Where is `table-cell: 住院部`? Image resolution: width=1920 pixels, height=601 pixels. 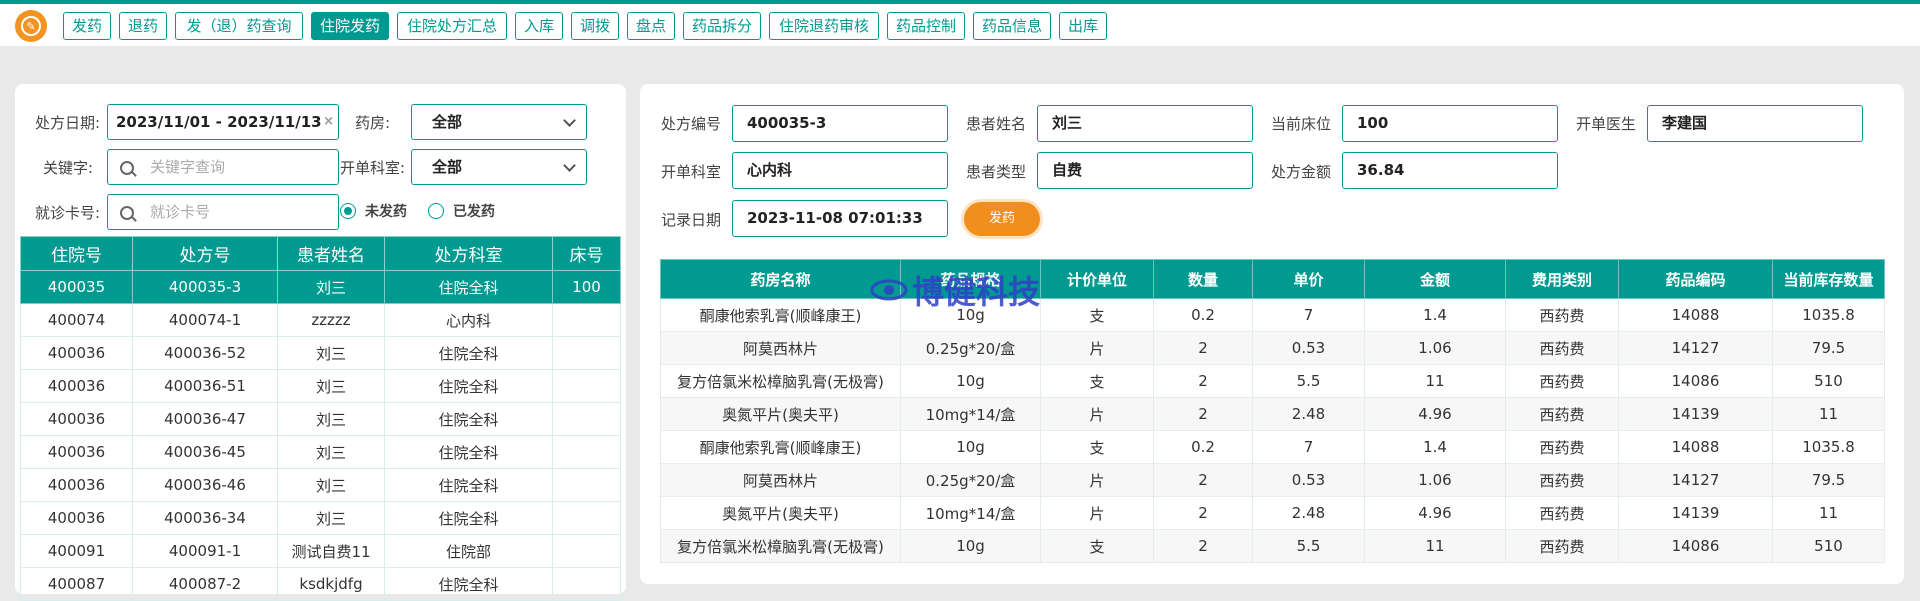
table-cell: 住院部 is located at coordinates (468, 551).